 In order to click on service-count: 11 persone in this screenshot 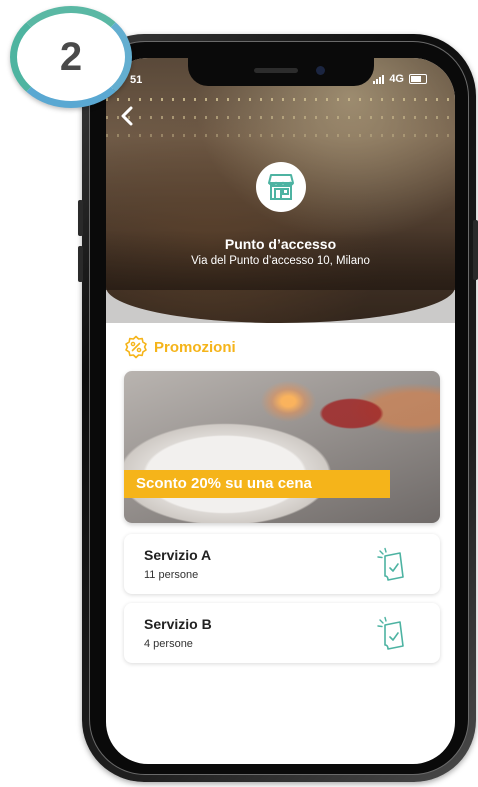, I will do `click(171, 575)`.